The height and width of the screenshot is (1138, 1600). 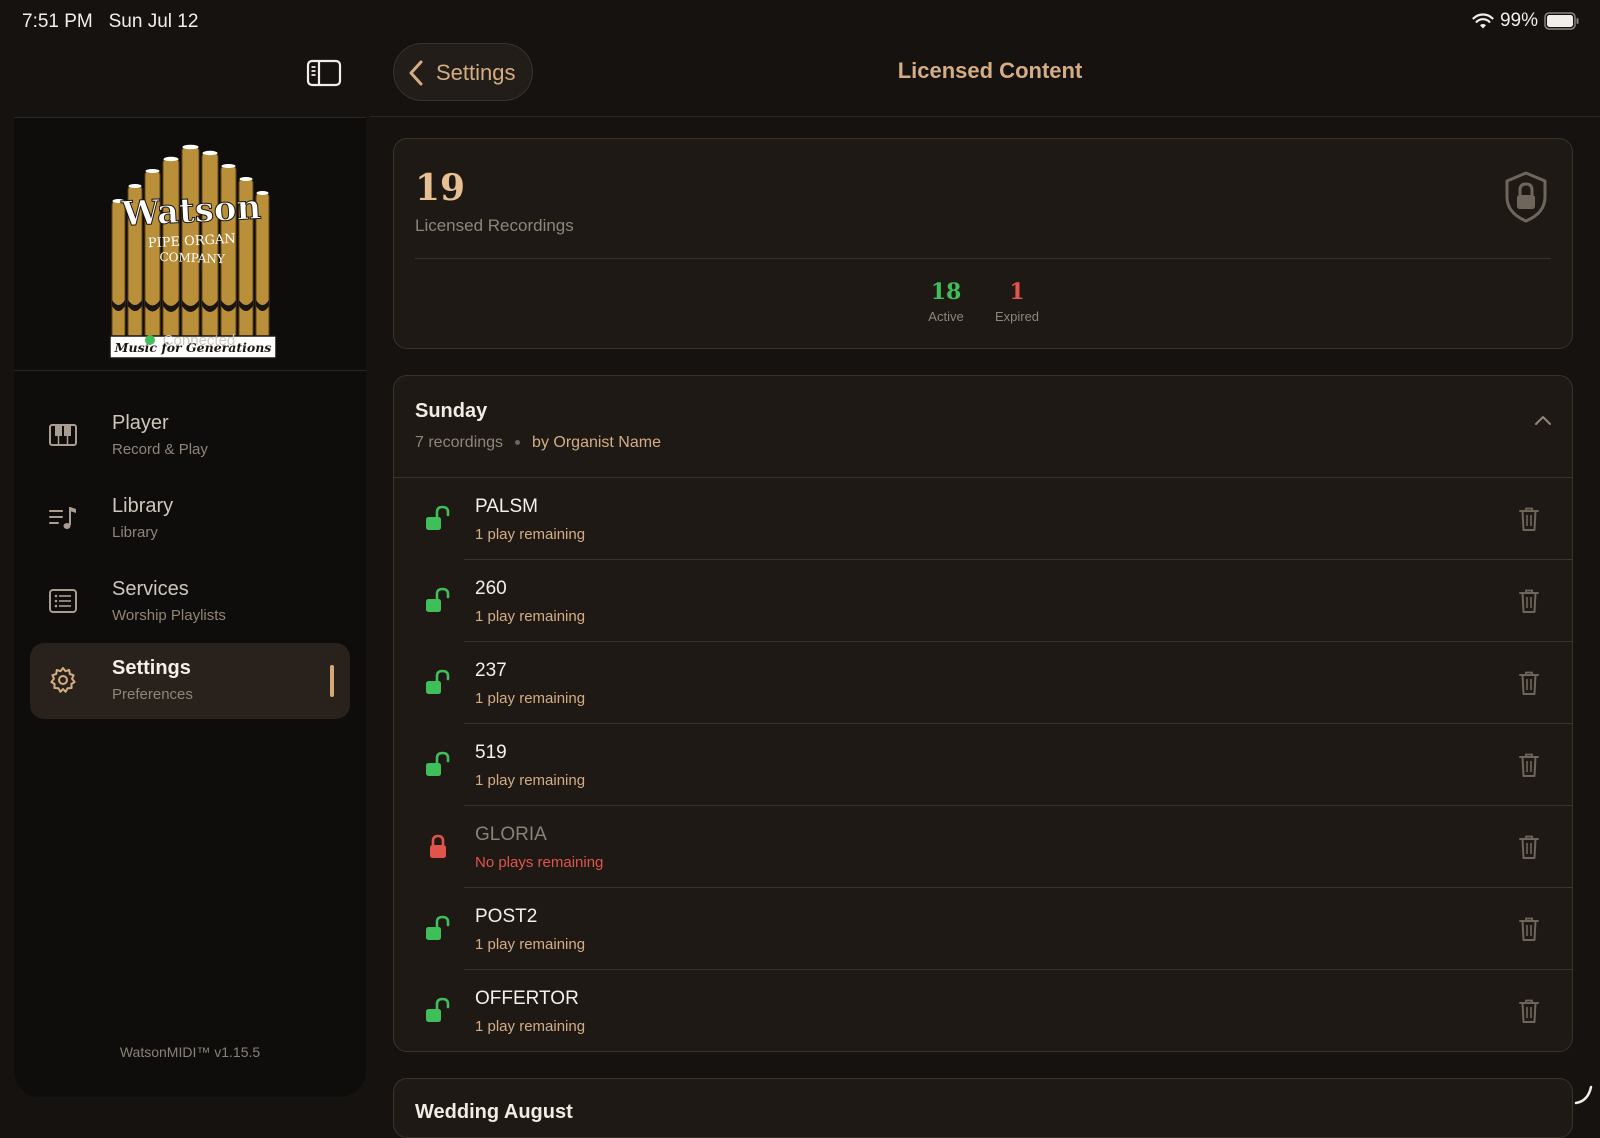 I want to click on expired-count: 1, so click(x=1017, y=292).